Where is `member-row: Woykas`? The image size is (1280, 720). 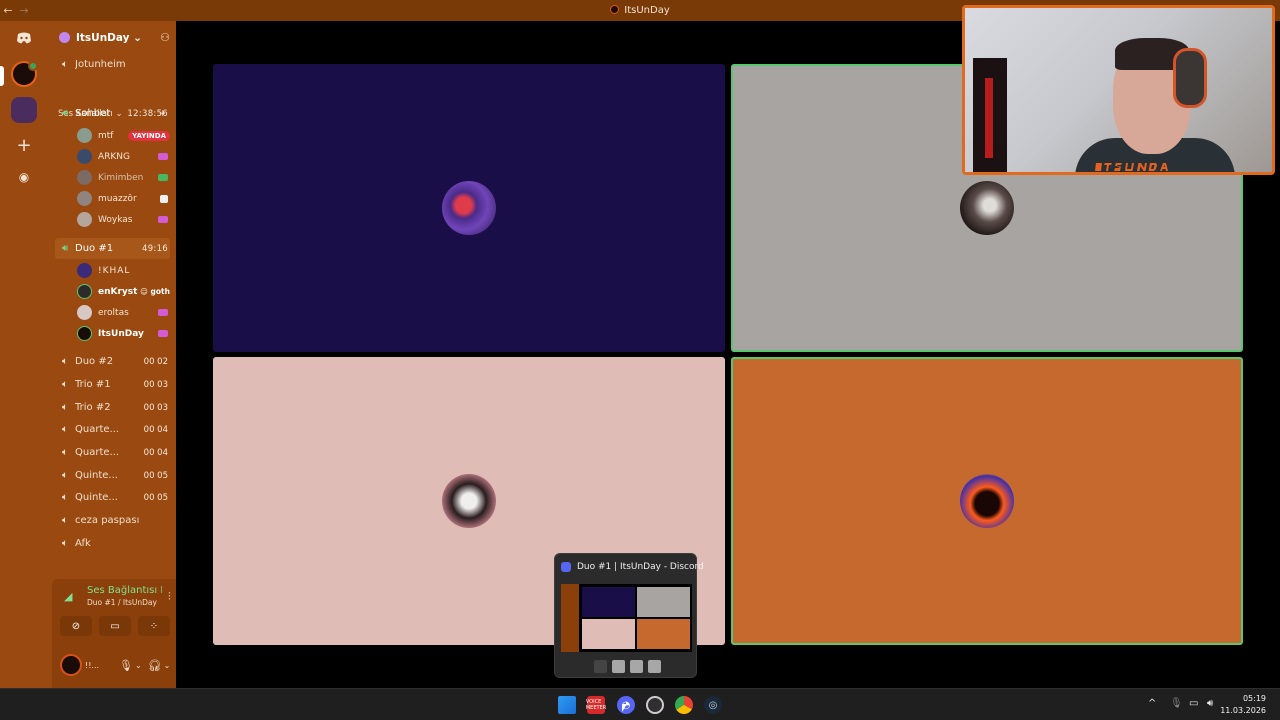
member-row: Woykas is located at coordinates (123, 219).